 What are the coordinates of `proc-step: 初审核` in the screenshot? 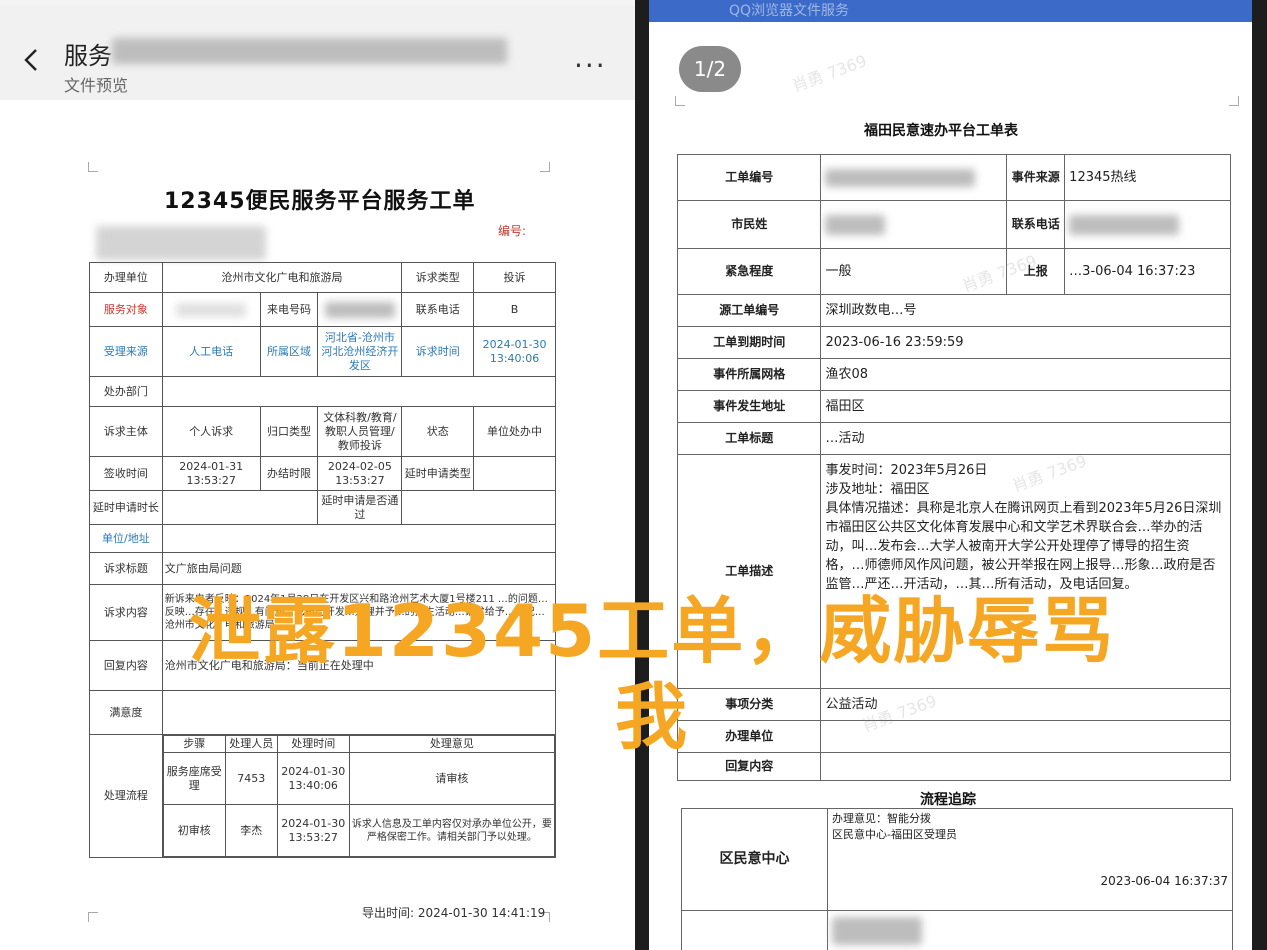 It's located at (194, 830).